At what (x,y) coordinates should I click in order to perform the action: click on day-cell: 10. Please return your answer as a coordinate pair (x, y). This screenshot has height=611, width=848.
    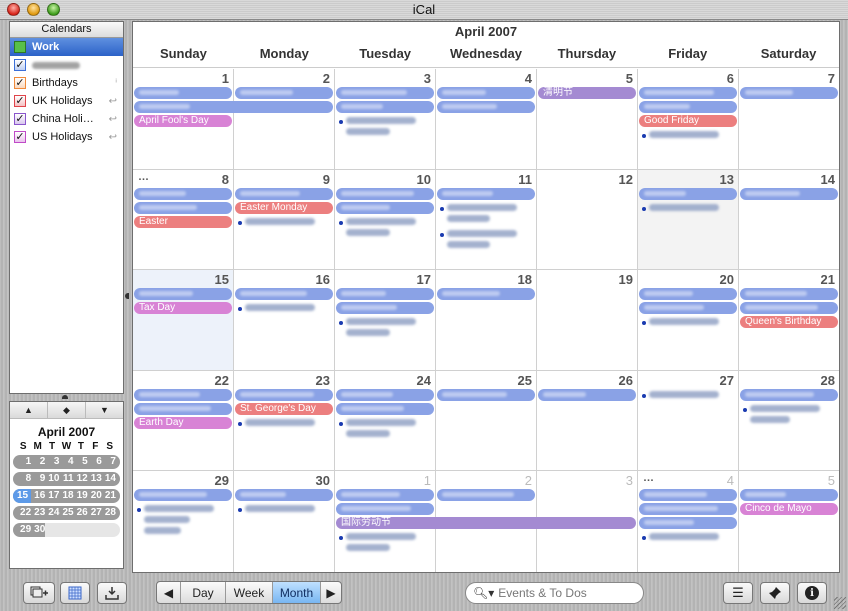
    Looking at the image, I should click on (385, 219).